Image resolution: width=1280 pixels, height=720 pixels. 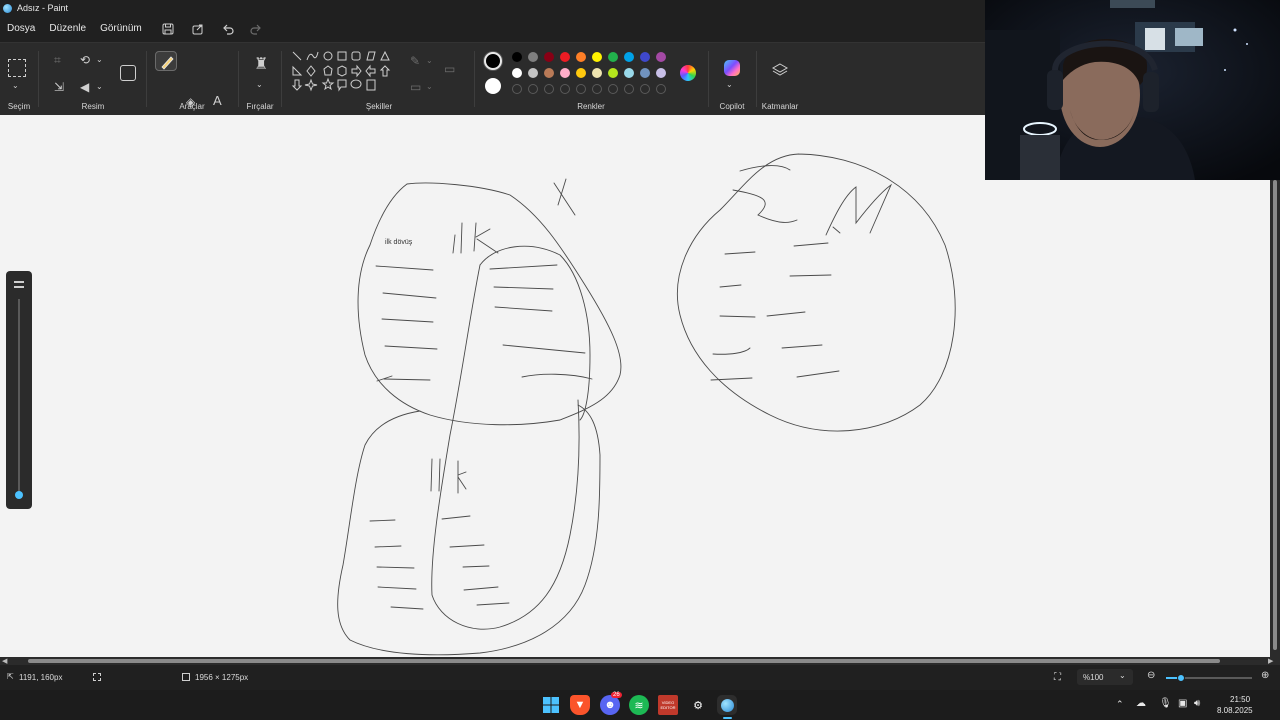 What do you see at coordinates (698, 705) in the screenshot?
I see `settings-app-icon: ⚙` at bounding box center [698, 705].